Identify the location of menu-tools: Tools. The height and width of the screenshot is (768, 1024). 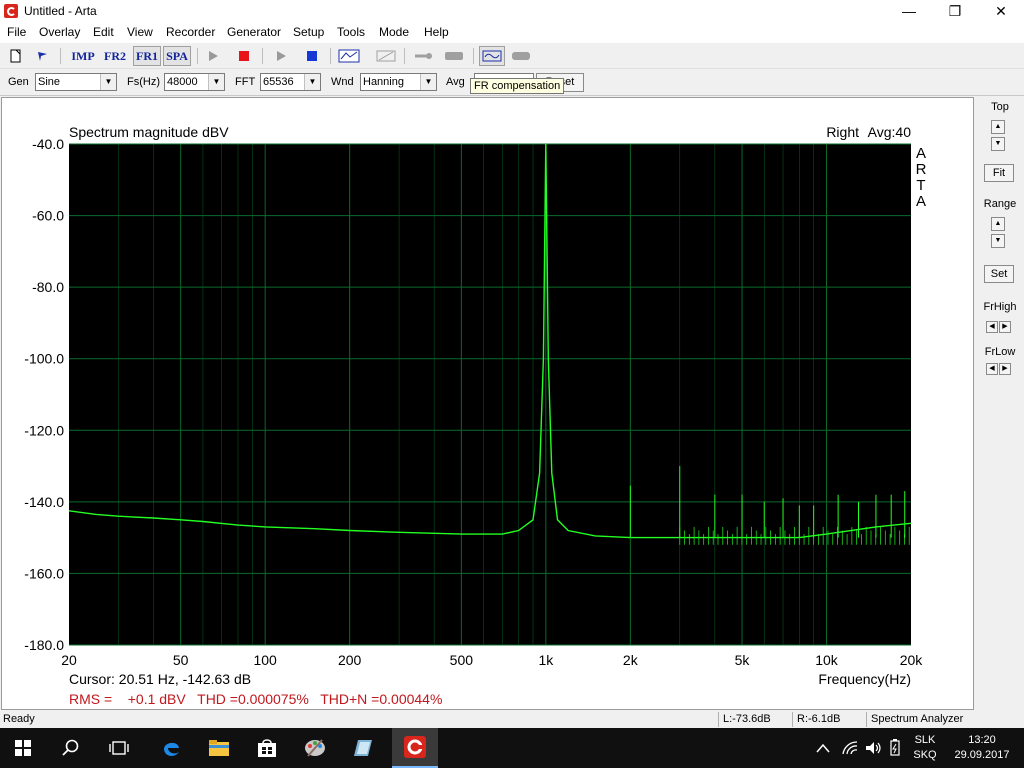
(351, 32).